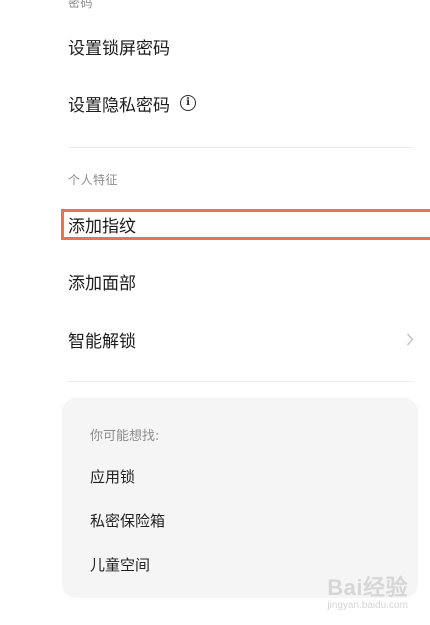 This screenshot has height=625, width=430. I want to click on suggestion-kids-space: 儿童空间, so click(120, 564).